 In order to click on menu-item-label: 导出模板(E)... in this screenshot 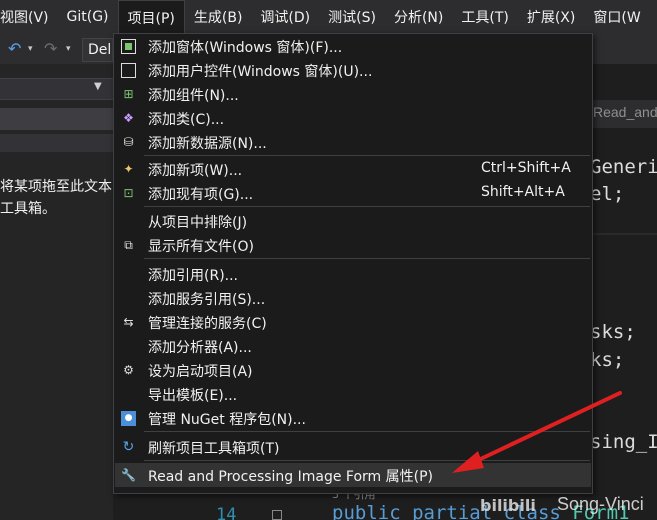, I will do `click(193, 396)`.